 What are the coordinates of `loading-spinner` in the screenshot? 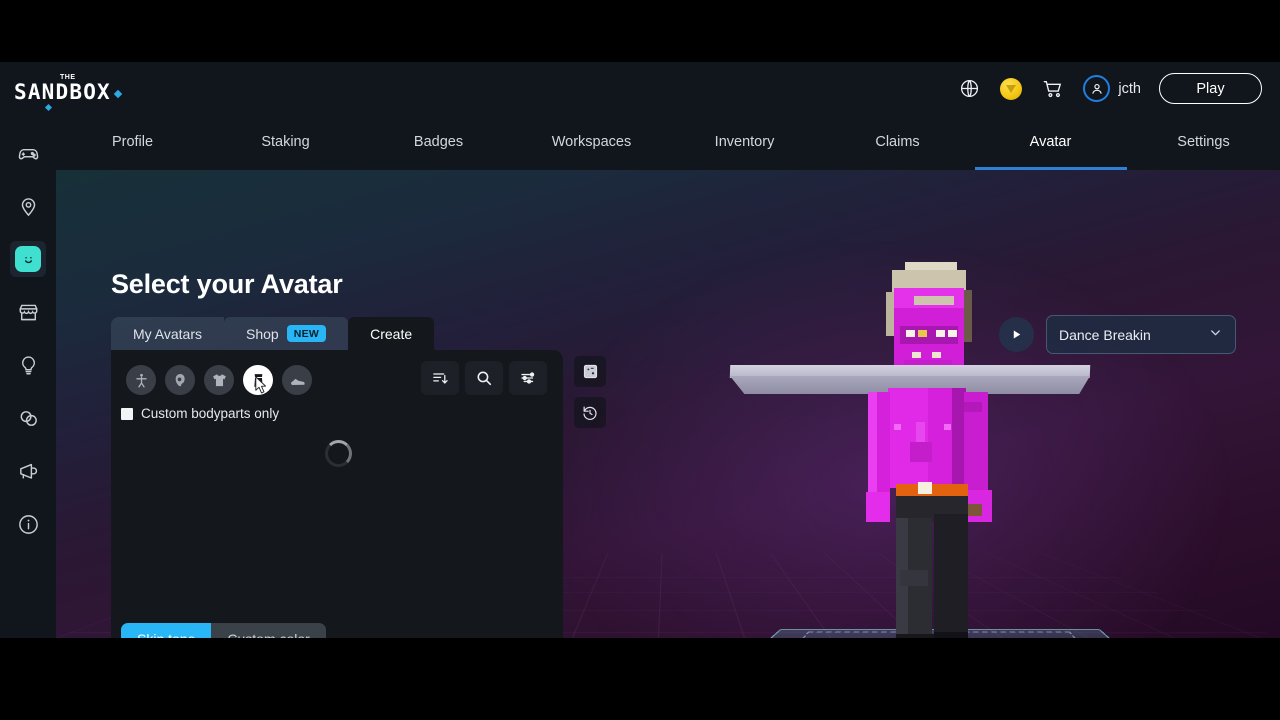 It's located at (338, 453).